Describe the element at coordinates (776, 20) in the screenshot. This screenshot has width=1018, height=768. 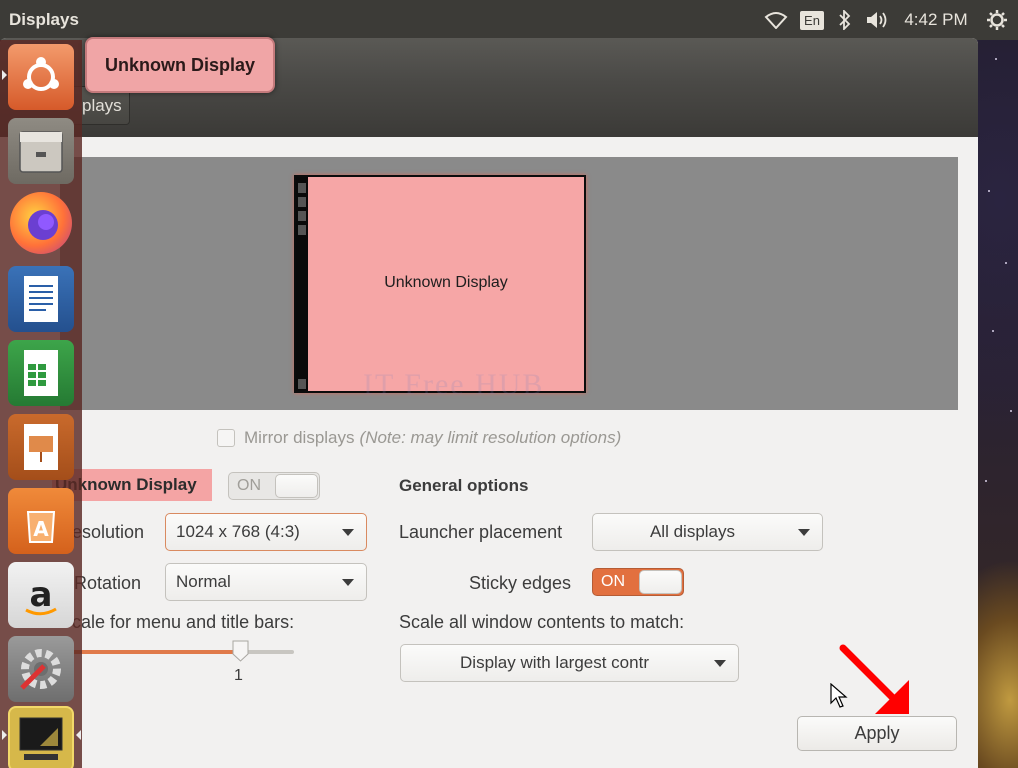
I see `wifi-icon` at that location.